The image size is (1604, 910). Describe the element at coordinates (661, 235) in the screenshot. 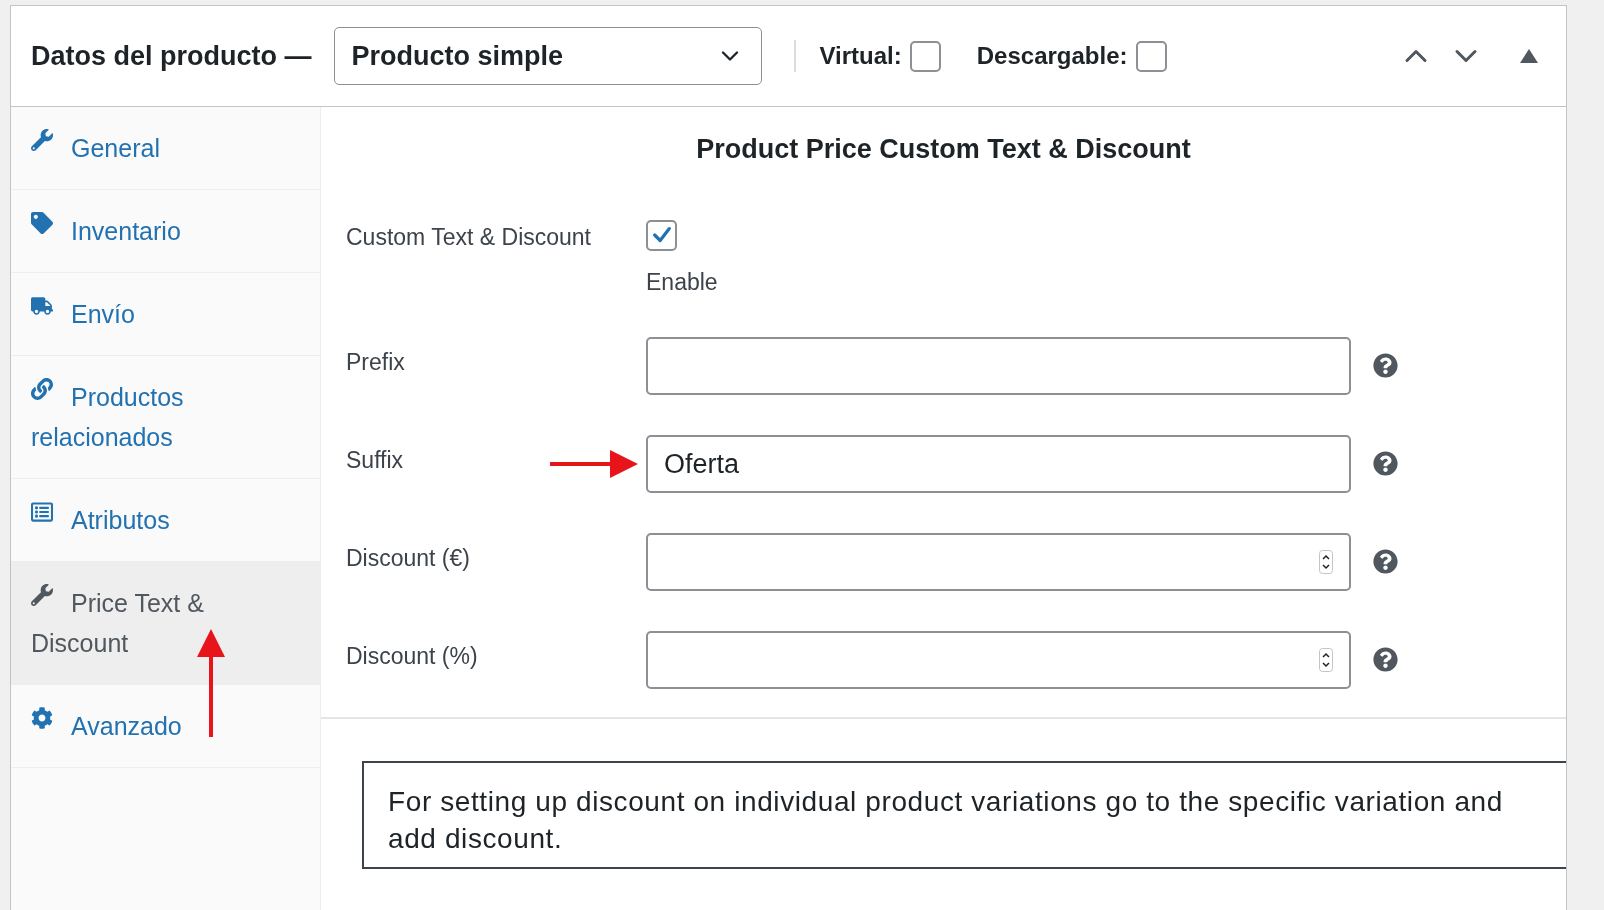

I see `enable-checkbox` at that location.